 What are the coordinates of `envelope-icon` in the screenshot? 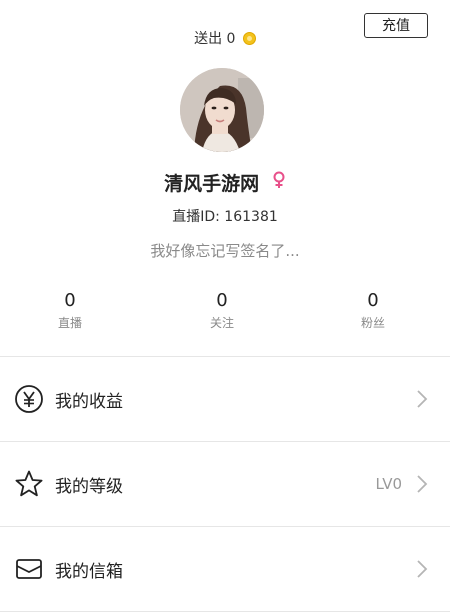 It's located at (29, 569).